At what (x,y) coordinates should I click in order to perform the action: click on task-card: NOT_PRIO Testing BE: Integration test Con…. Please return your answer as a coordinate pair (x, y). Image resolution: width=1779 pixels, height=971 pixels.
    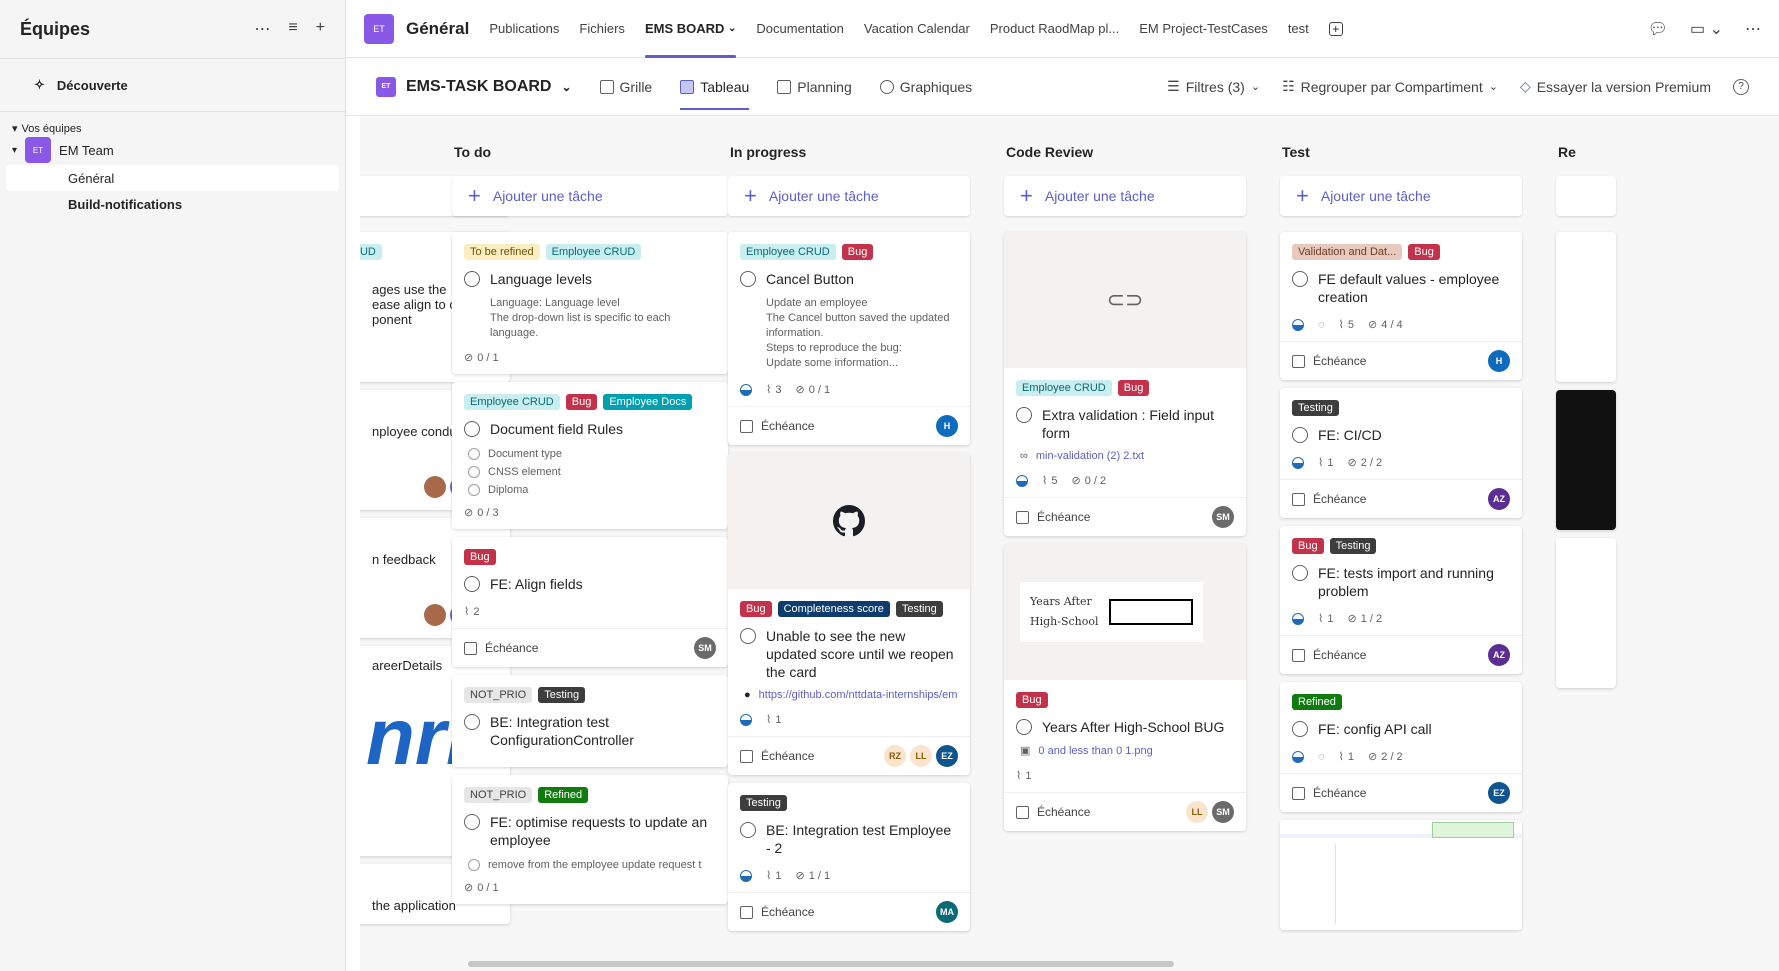
    Looking at the image, I should click on (590, 721).